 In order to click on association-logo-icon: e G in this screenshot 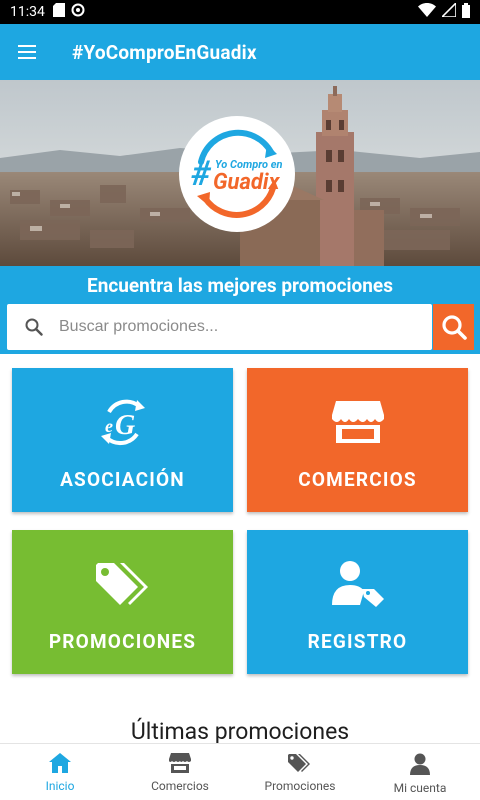, I will do `click(123, 422)`.